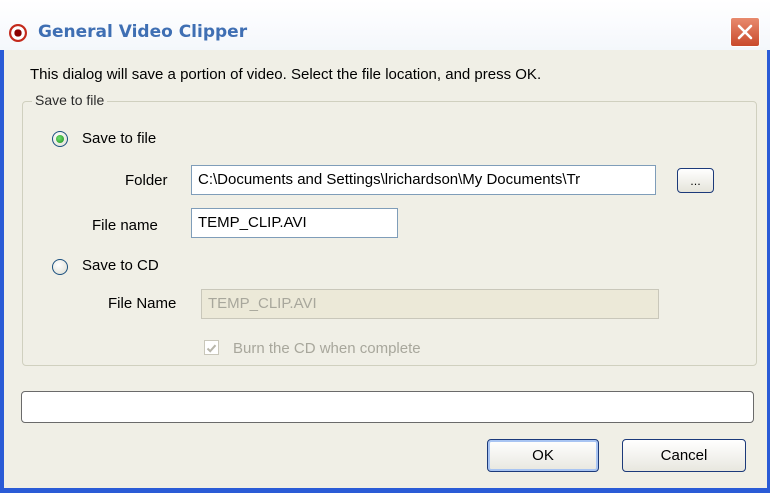 The image size is (770, 493). Describe the element at coordinates (327, 348) in the screenshot. I see `burn-cd-label: Burn the CD when complete` at that location.